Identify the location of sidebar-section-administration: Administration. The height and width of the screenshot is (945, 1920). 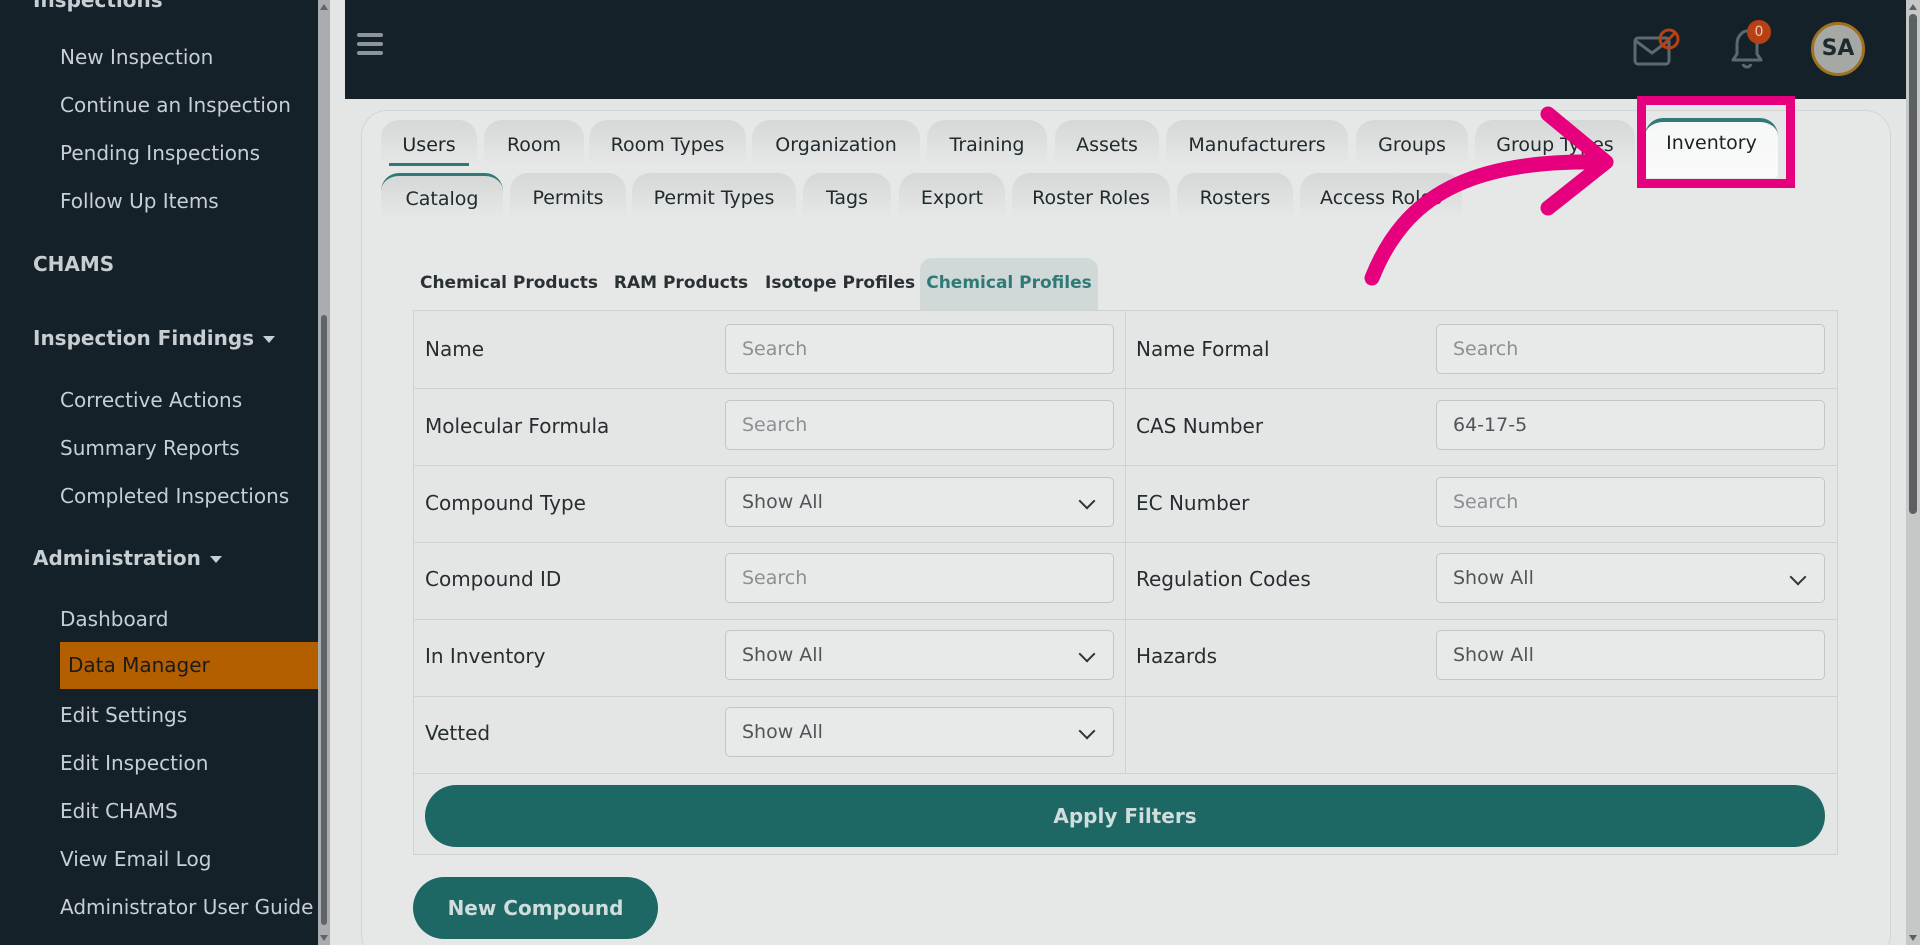
(127, 558).